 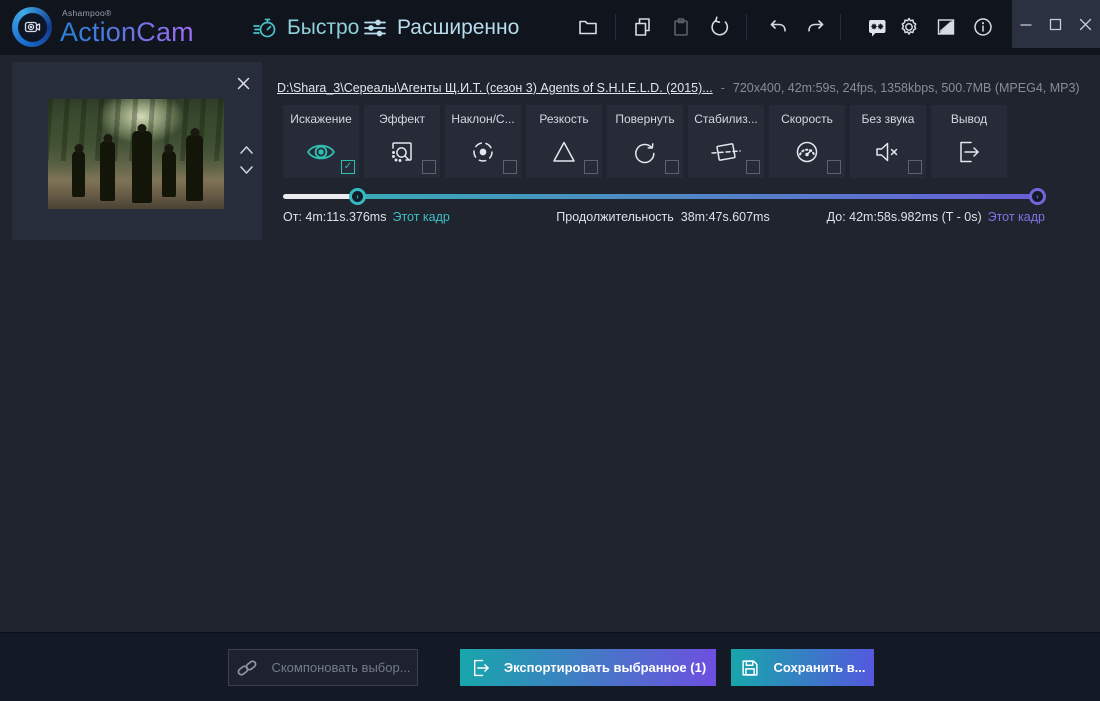 I want to click on info-icon, so click(x=983, y=27).